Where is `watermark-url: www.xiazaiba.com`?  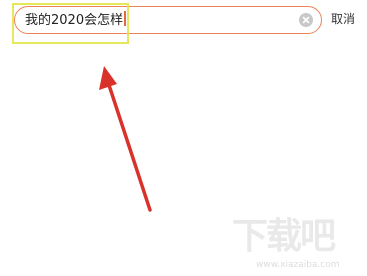 watermark-url: www.xiazaiba.com is located at coordinates (298, 265).